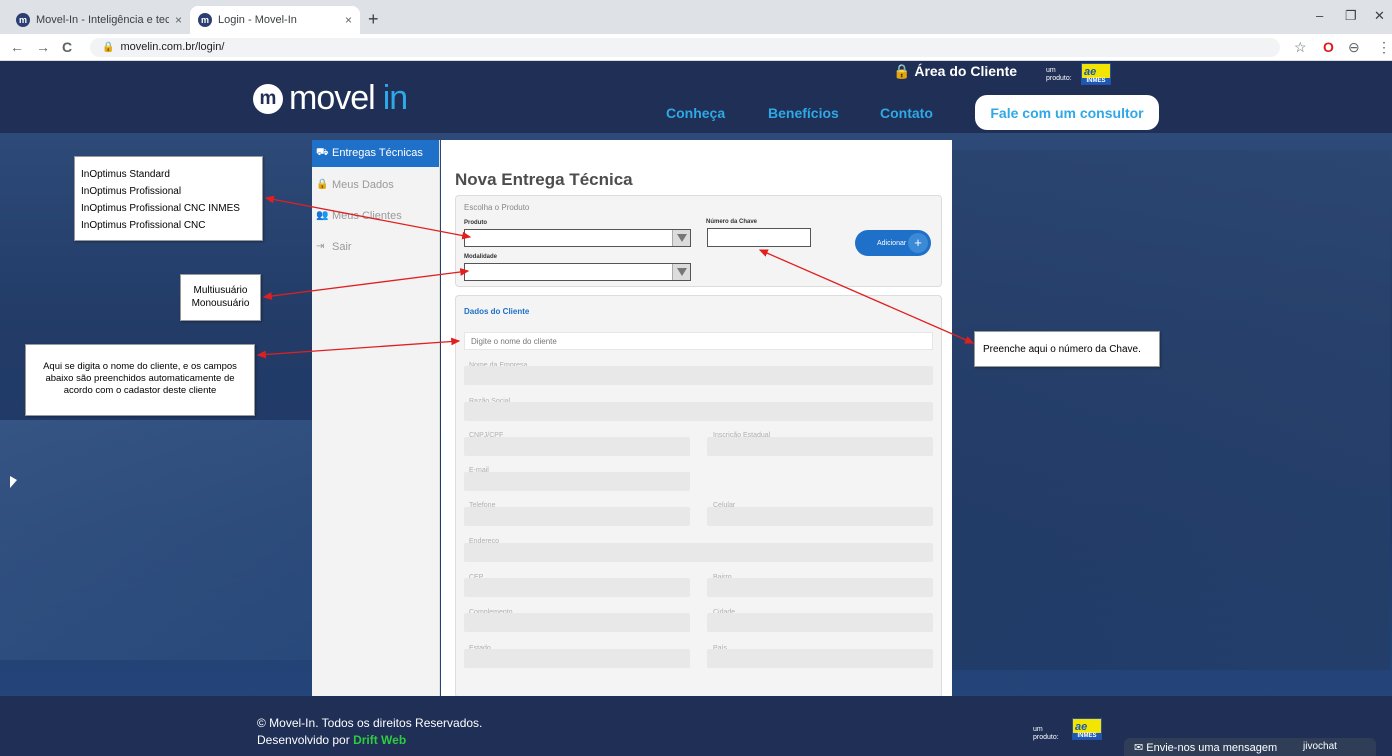 The image size is (1392, 756). What do you see at coordinates (1320, 746) in the screenshot?
I see `jivochat-brand: jivochat` at bounding box center [1320, 746].